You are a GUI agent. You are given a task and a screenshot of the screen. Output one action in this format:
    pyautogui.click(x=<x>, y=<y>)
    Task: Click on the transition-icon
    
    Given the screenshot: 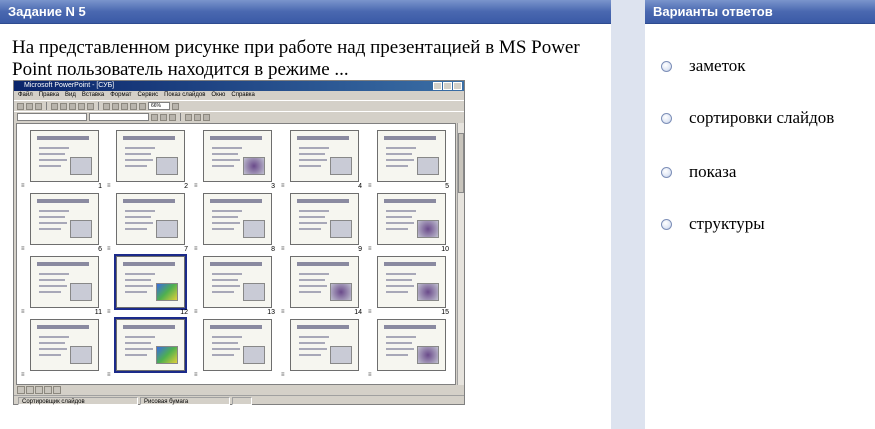 What is the action you would take?
    pyautogui.click(x=188, y=117)
    